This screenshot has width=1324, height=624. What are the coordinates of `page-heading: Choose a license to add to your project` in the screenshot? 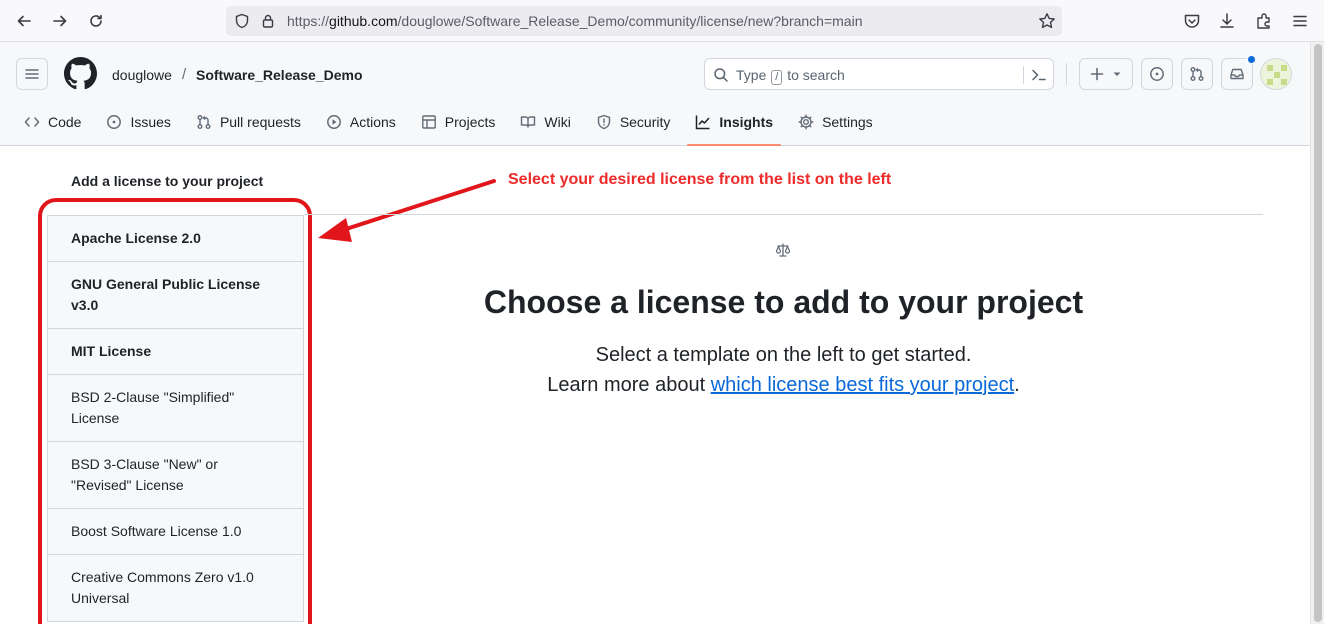 It's located at (783, 302).